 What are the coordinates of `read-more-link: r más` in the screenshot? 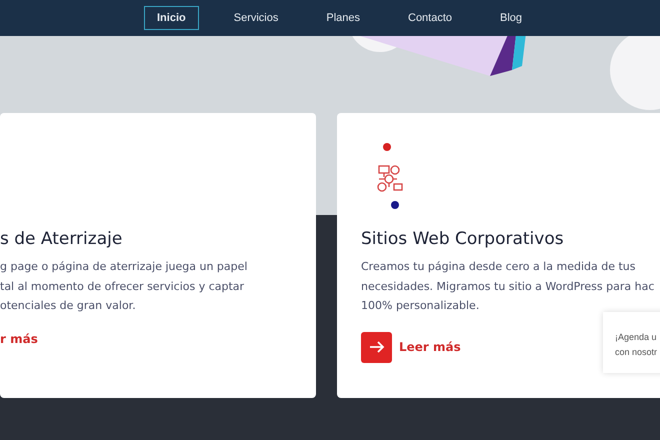 It's located at (19, 339).